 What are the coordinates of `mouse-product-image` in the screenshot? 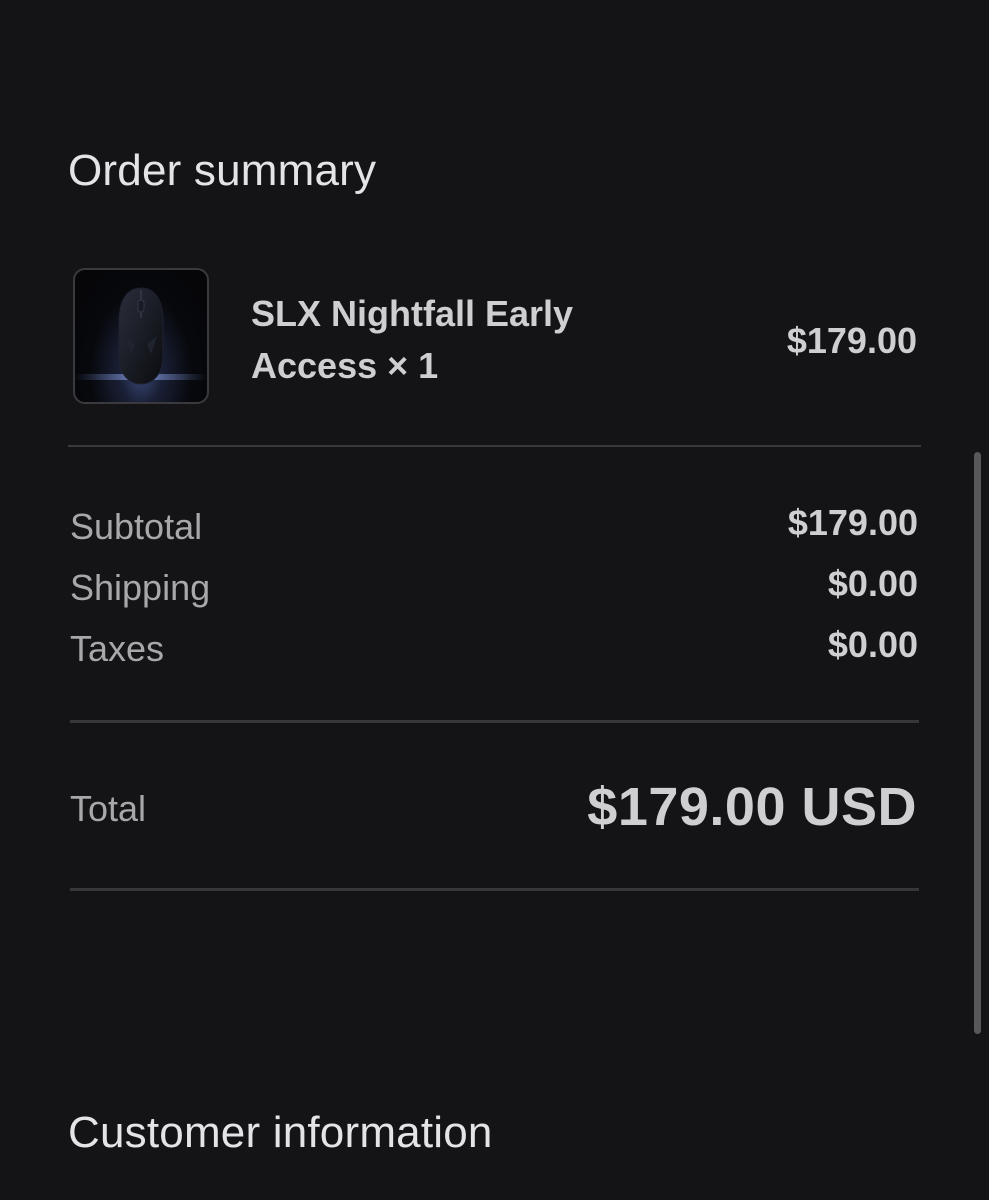 It's located at (141, 336).